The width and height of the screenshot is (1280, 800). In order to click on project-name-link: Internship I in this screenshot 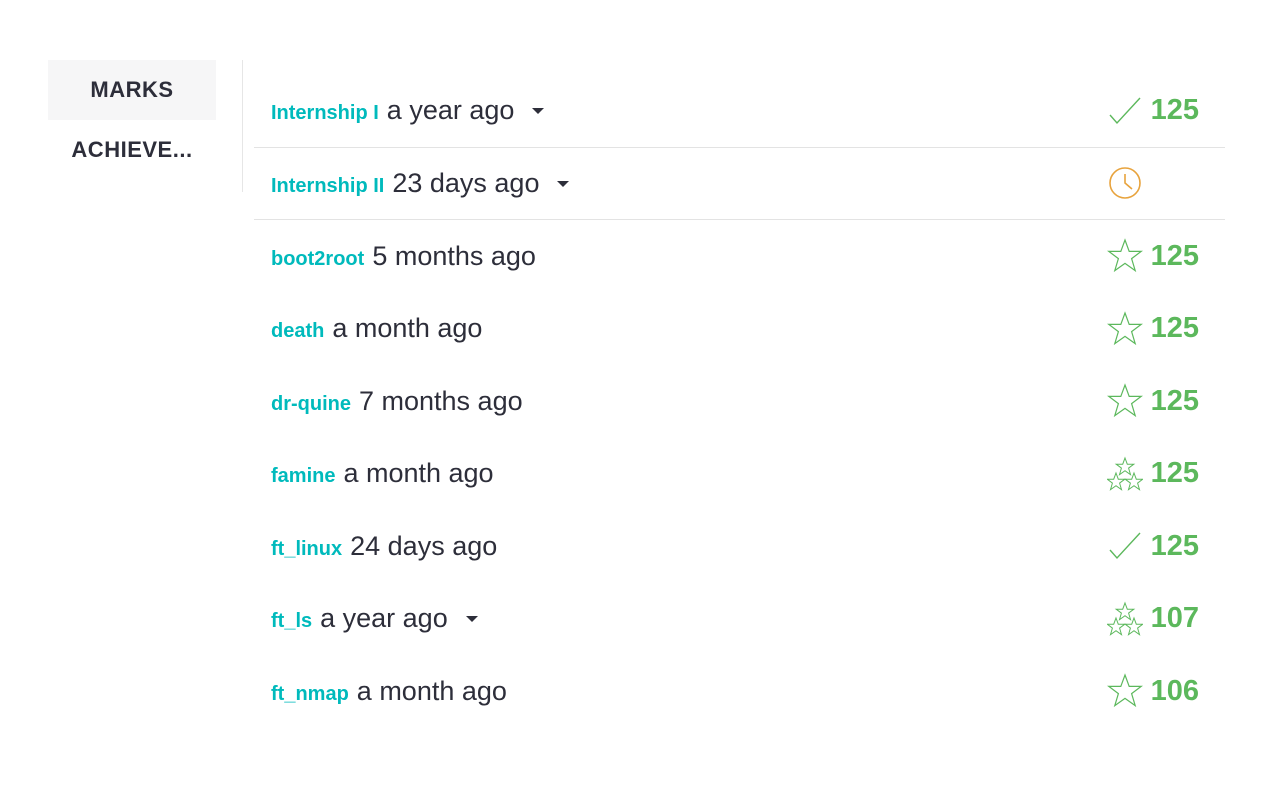, I will do `click(325, 113)`.